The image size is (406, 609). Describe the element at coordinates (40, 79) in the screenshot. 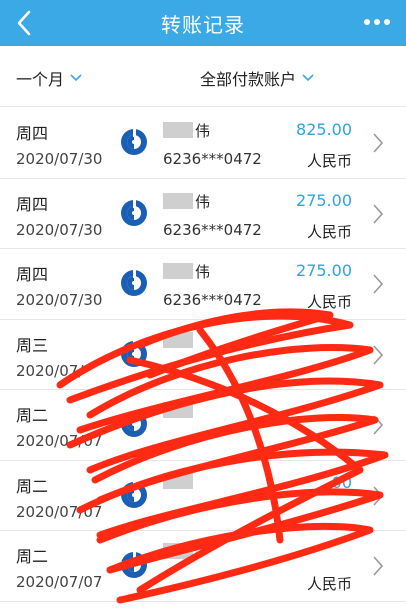

I see `period-filter-label: 一个月` at that location.